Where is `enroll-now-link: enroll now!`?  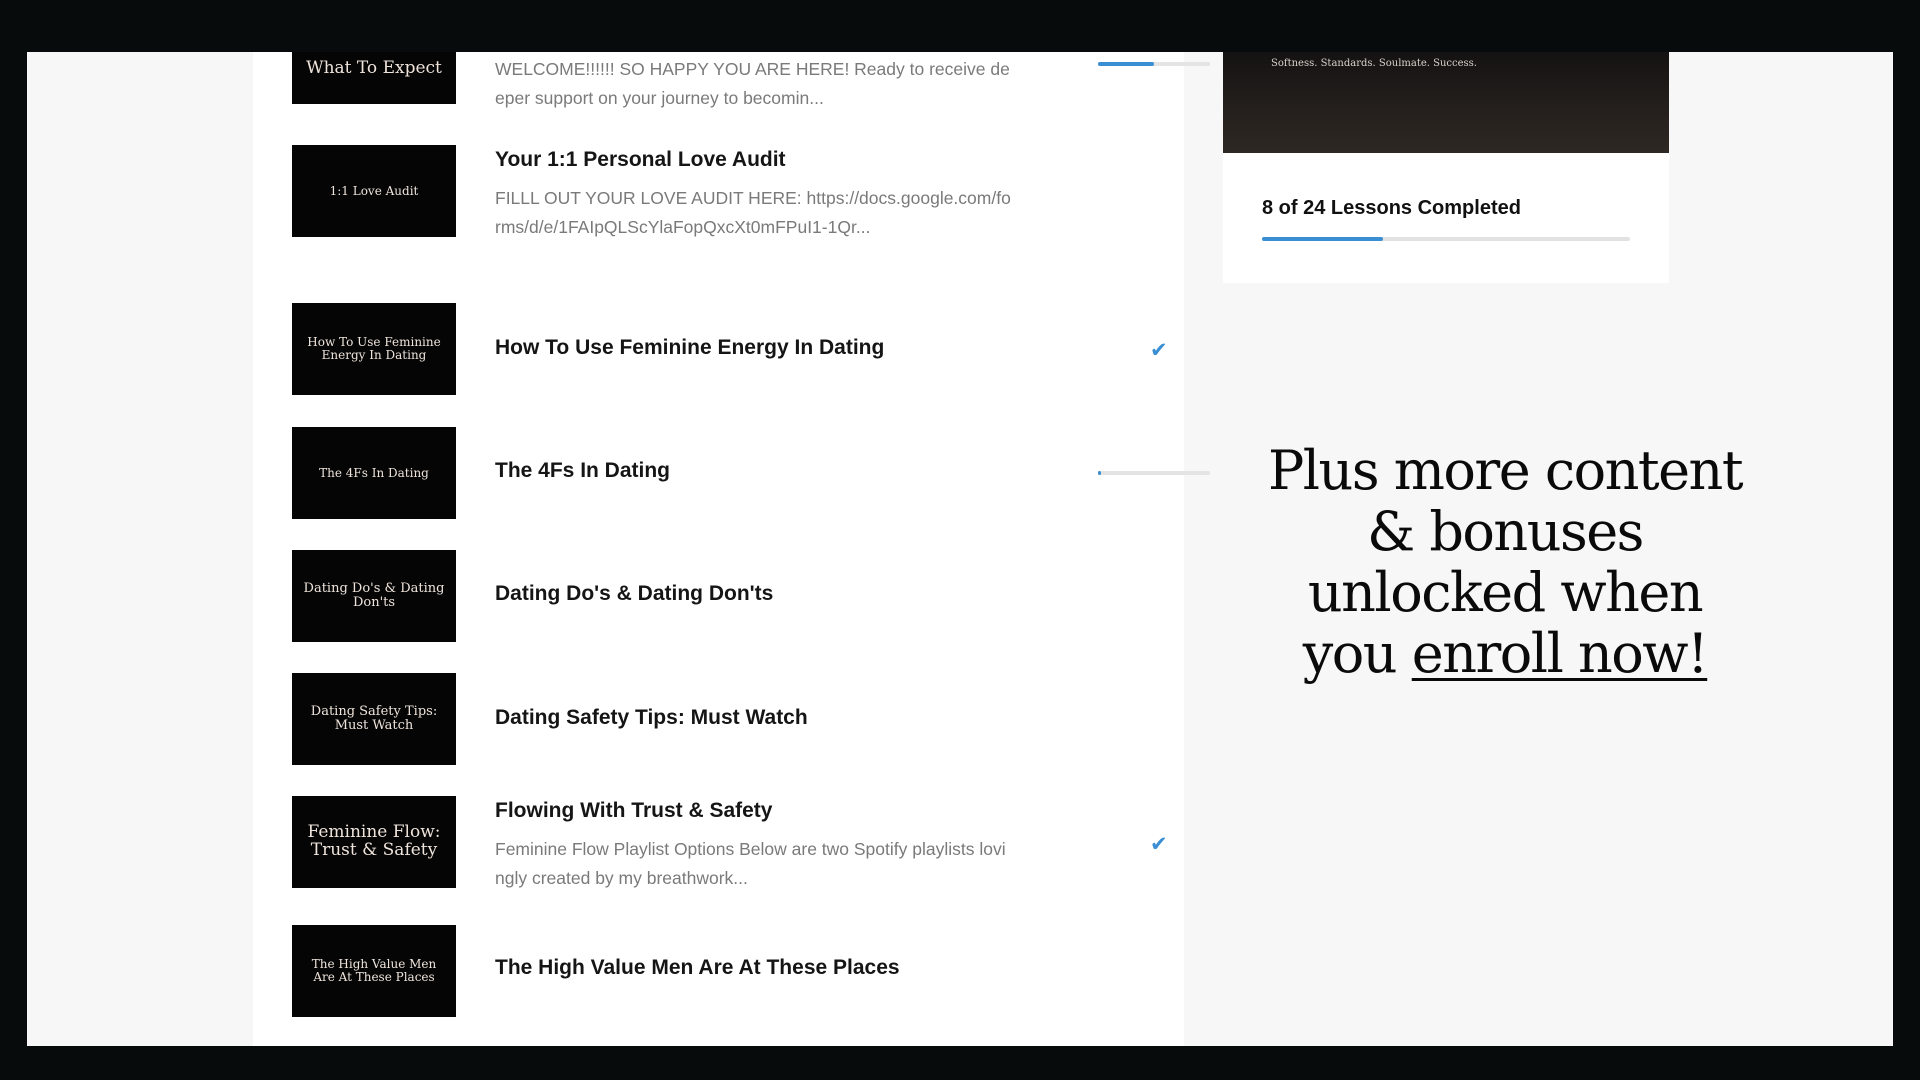 enroll-now-link: enroll now! is located at coordinates (1560, 653).